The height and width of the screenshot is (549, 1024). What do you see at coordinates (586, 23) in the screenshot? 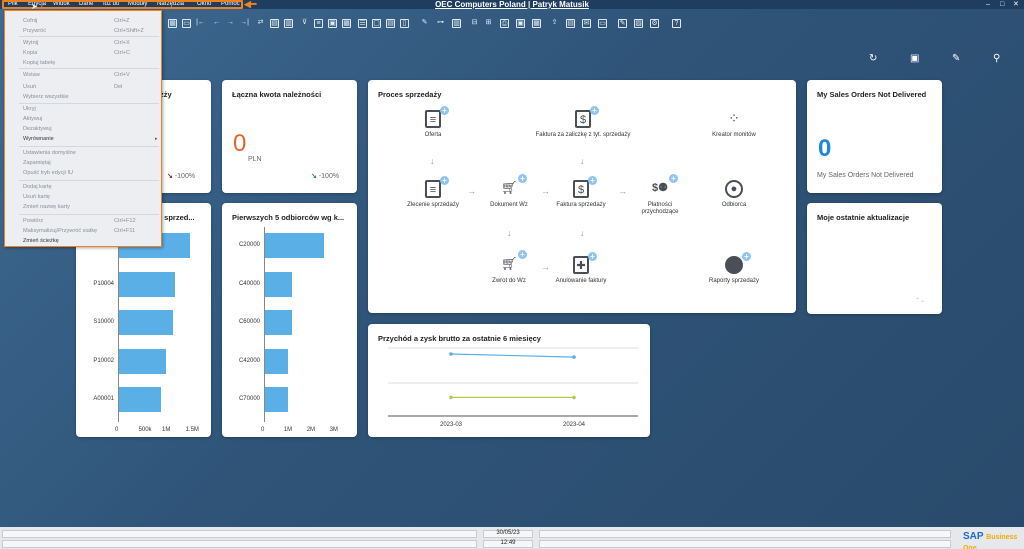
I see `toolbar-msg-icon: ✉` at bounding box center [586, 23].